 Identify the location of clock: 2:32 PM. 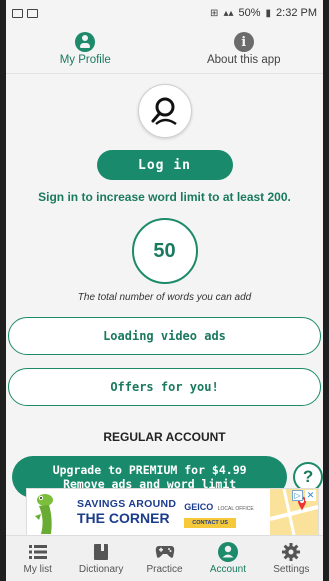
(296, 13).